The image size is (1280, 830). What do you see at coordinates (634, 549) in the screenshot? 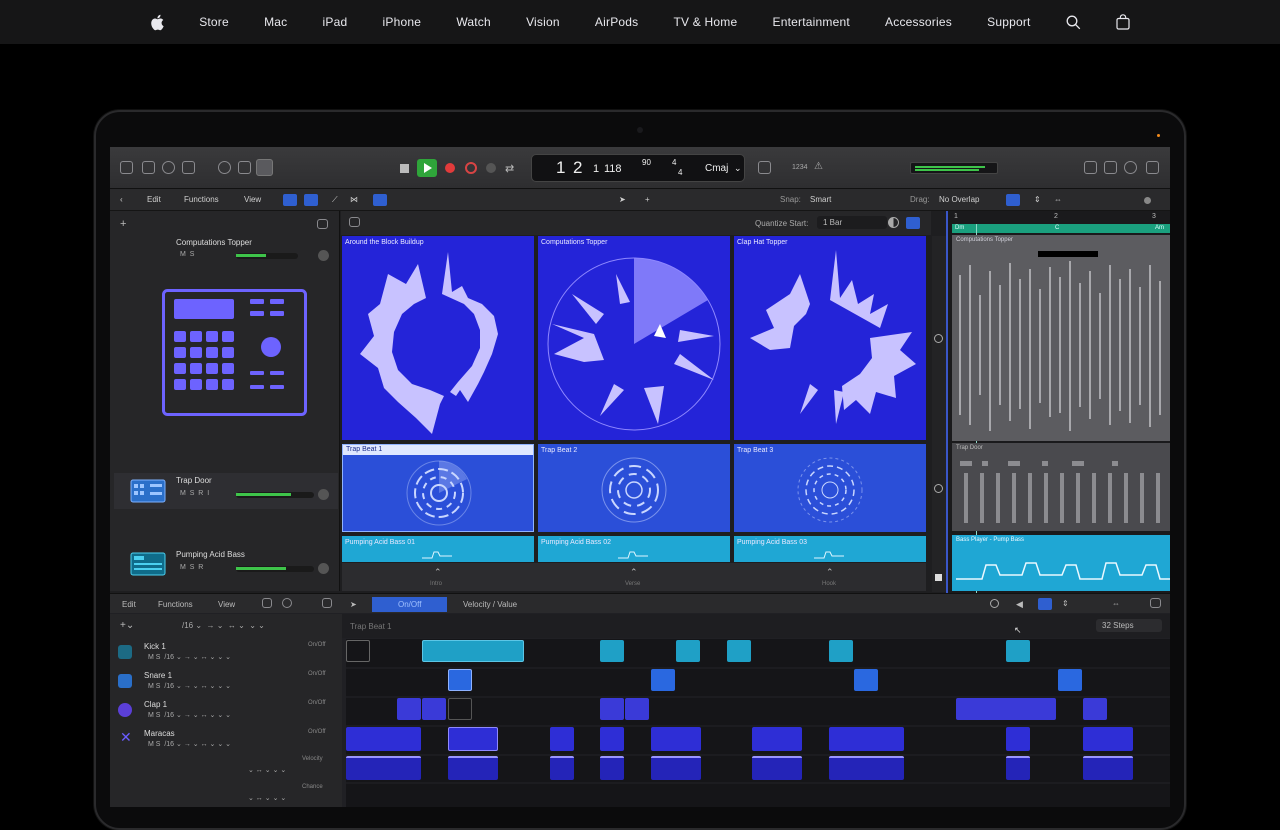
I see `loop-cell: Pumping Acid Bass 02` at bounding box center [634, 549].